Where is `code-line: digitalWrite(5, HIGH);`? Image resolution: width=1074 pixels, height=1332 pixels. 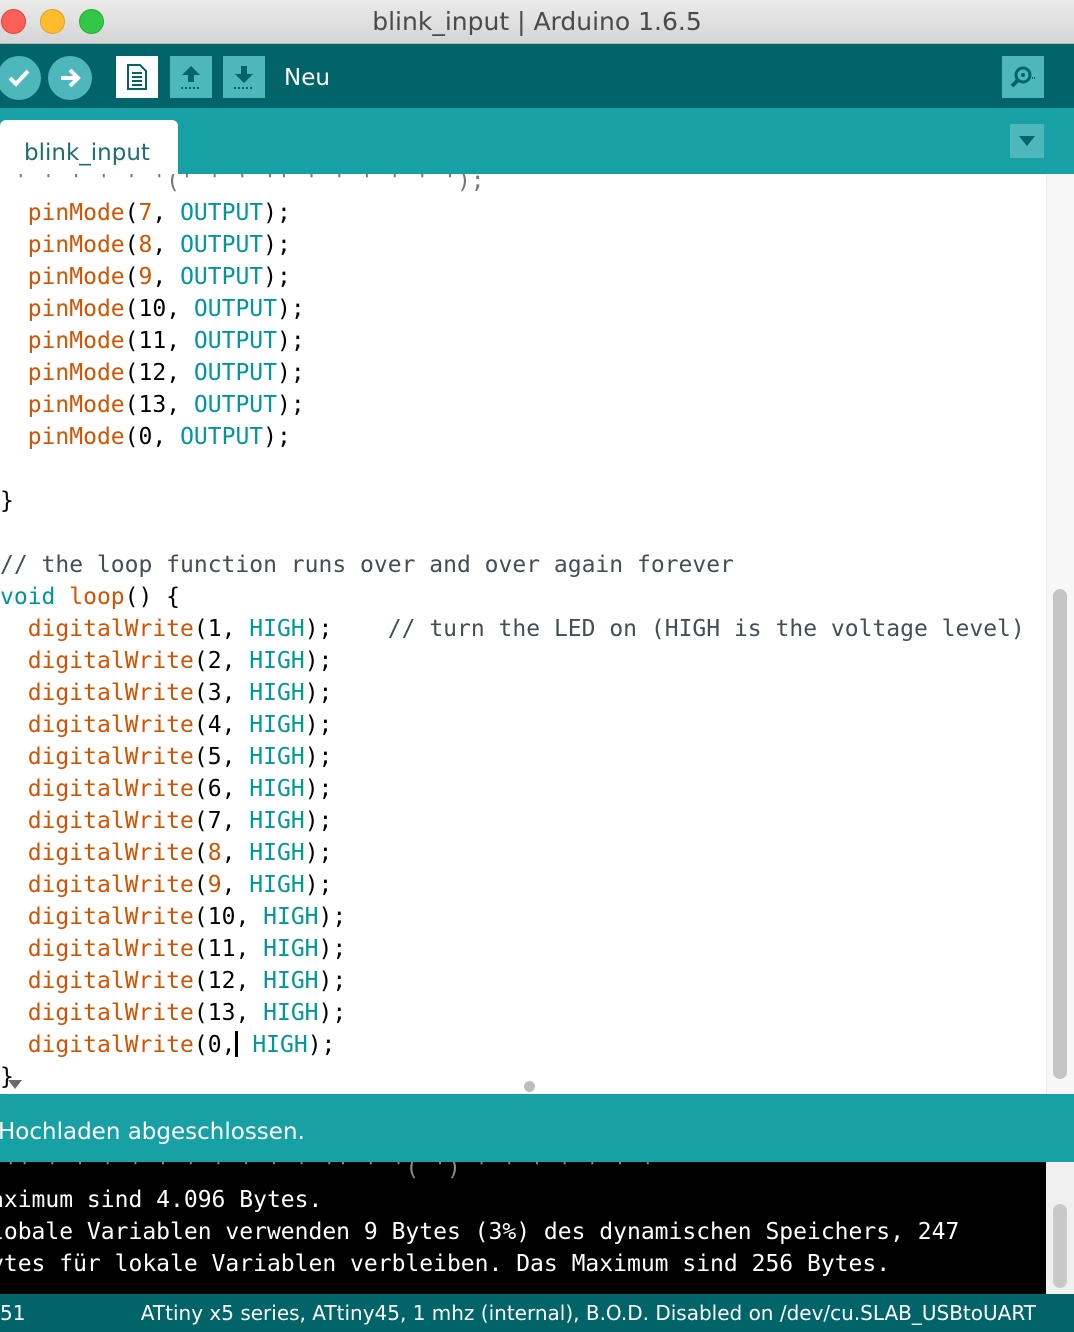 code-line: digitalWrite(5, HIGH); is located at coordinates (166, 757).